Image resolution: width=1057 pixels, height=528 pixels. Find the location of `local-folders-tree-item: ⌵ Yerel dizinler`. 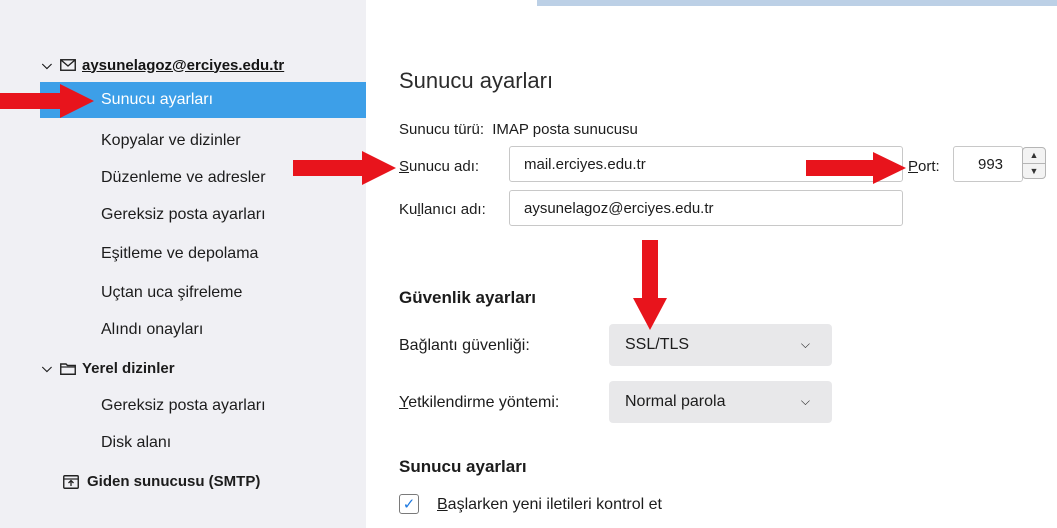

local-folders-tree-item: ⌵ Yerel dizinler is located at coordinates (108, 368).